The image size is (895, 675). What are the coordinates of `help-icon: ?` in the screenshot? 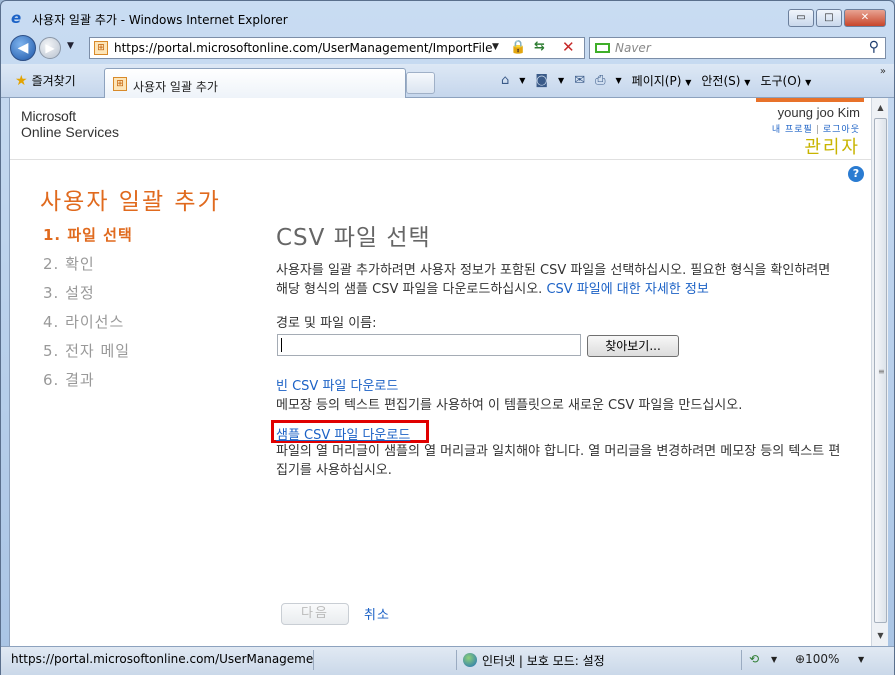 It's located at (856, 174).